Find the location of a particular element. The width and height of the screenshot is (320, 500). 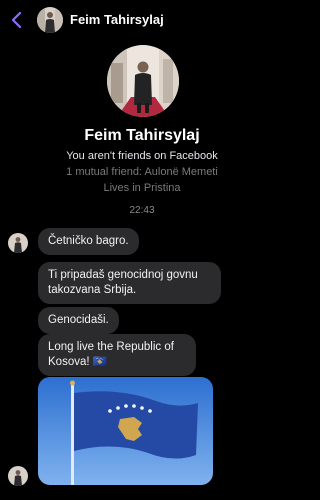

mutual-friends: 1 mutual friend: Aulonë Memeti is located at coordinates (142, 172).